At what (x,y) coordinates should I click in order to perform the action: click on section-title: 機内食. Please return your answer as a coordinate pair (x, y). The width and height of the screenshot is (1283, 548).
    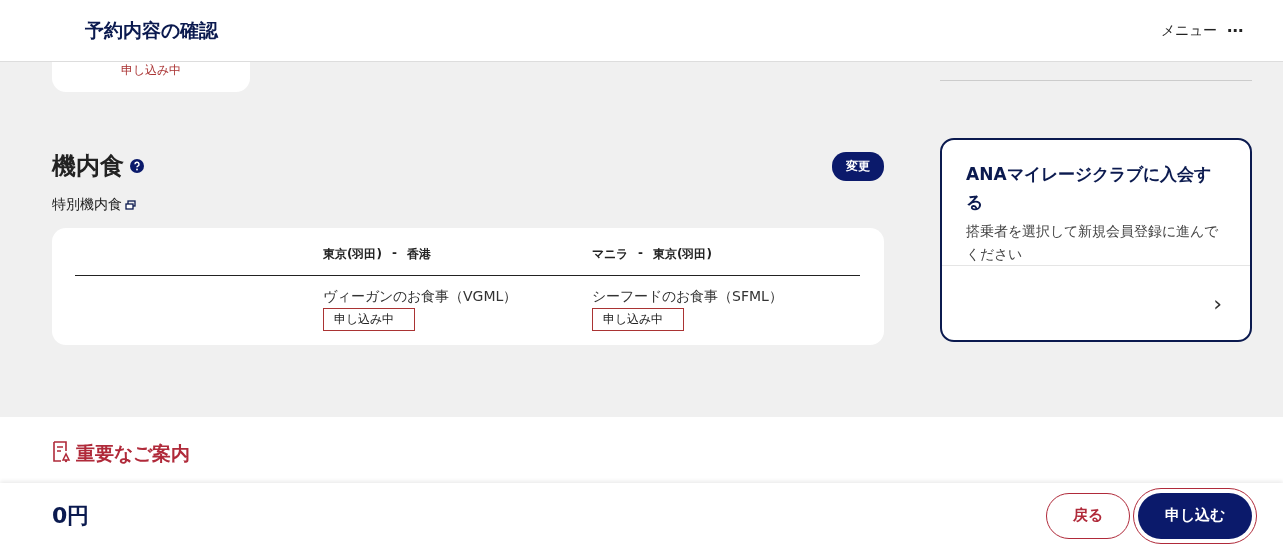
    Looking at the image, I should click on (88, 166).